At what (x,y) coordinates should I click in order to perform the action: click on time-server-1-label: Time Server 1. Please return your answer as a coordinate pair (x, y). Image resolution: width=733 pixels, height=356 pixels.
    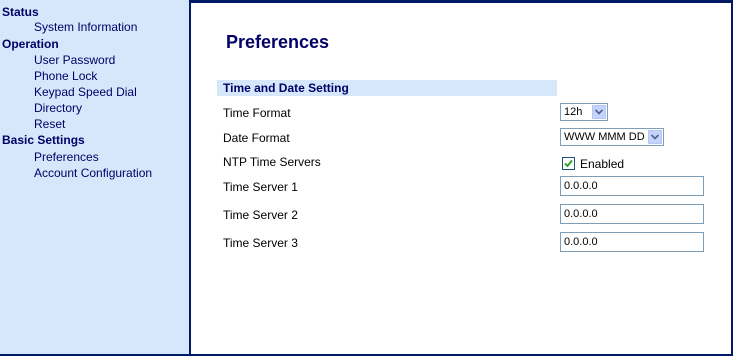
    Looking at the image, I should click on (260, 187).